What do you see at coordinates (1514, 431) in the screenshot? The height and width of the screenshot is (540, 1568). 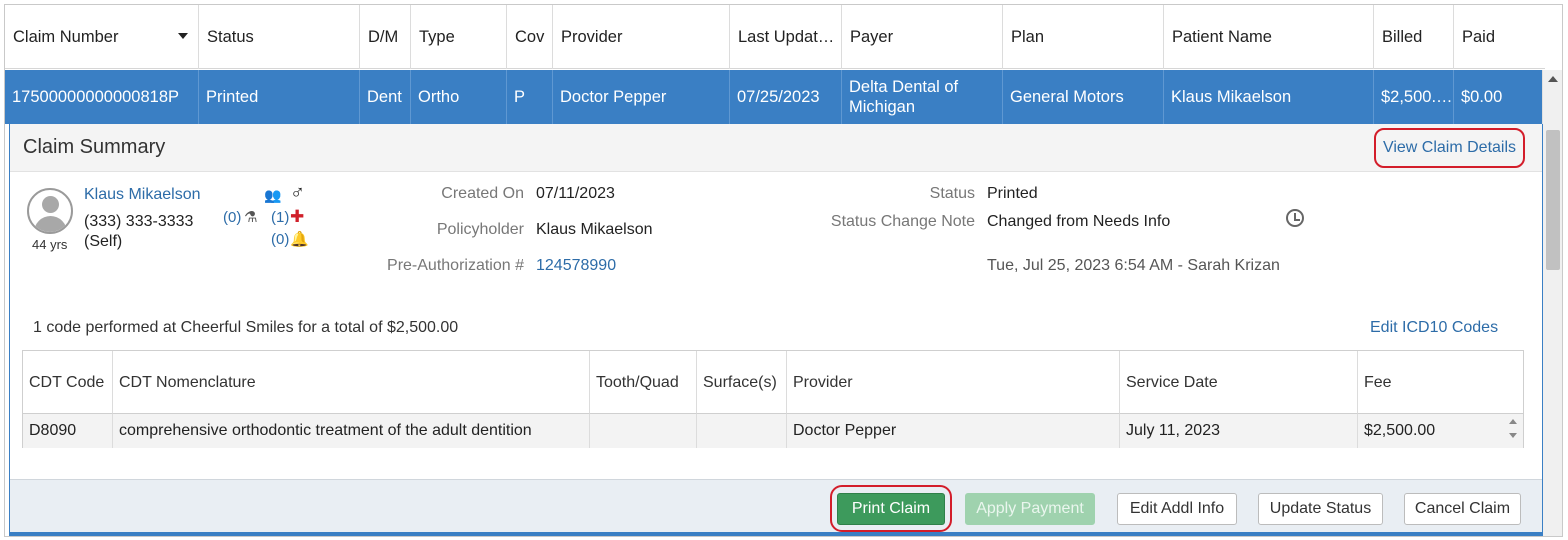 I see `table-scroll-icon` at bounding box center [1514, 431].